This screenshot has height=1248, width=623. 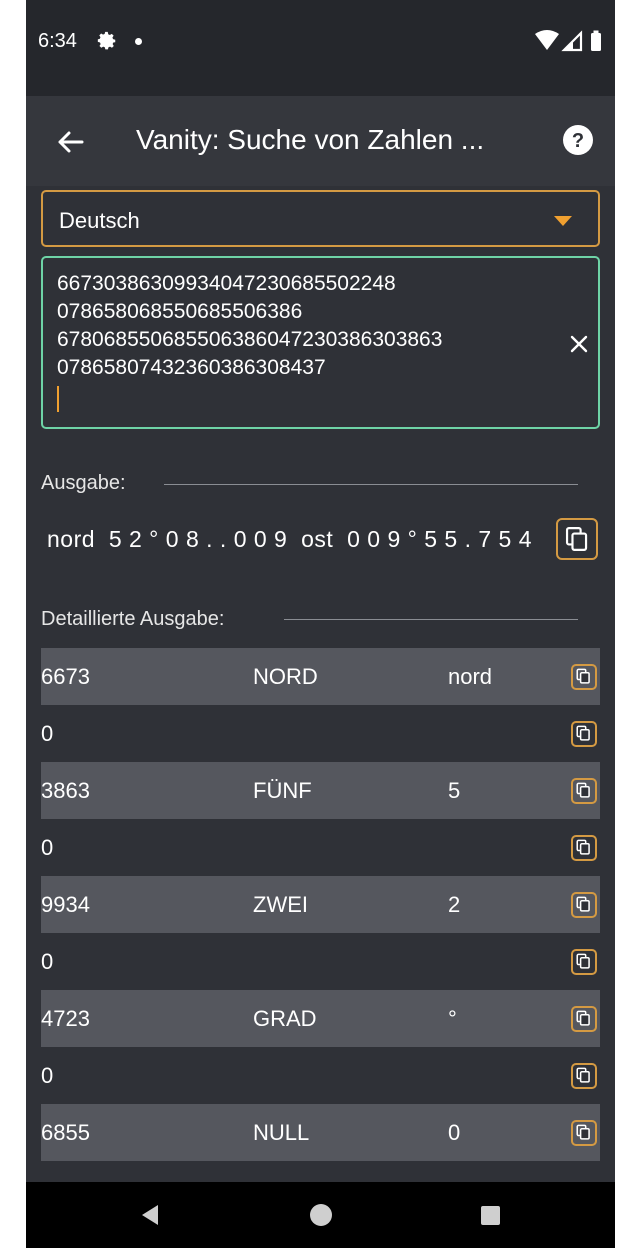 What do you see at coordinates (138, 41) in the screenshot?
I see `notification-dot-icon` at bounding box center [138, 41].